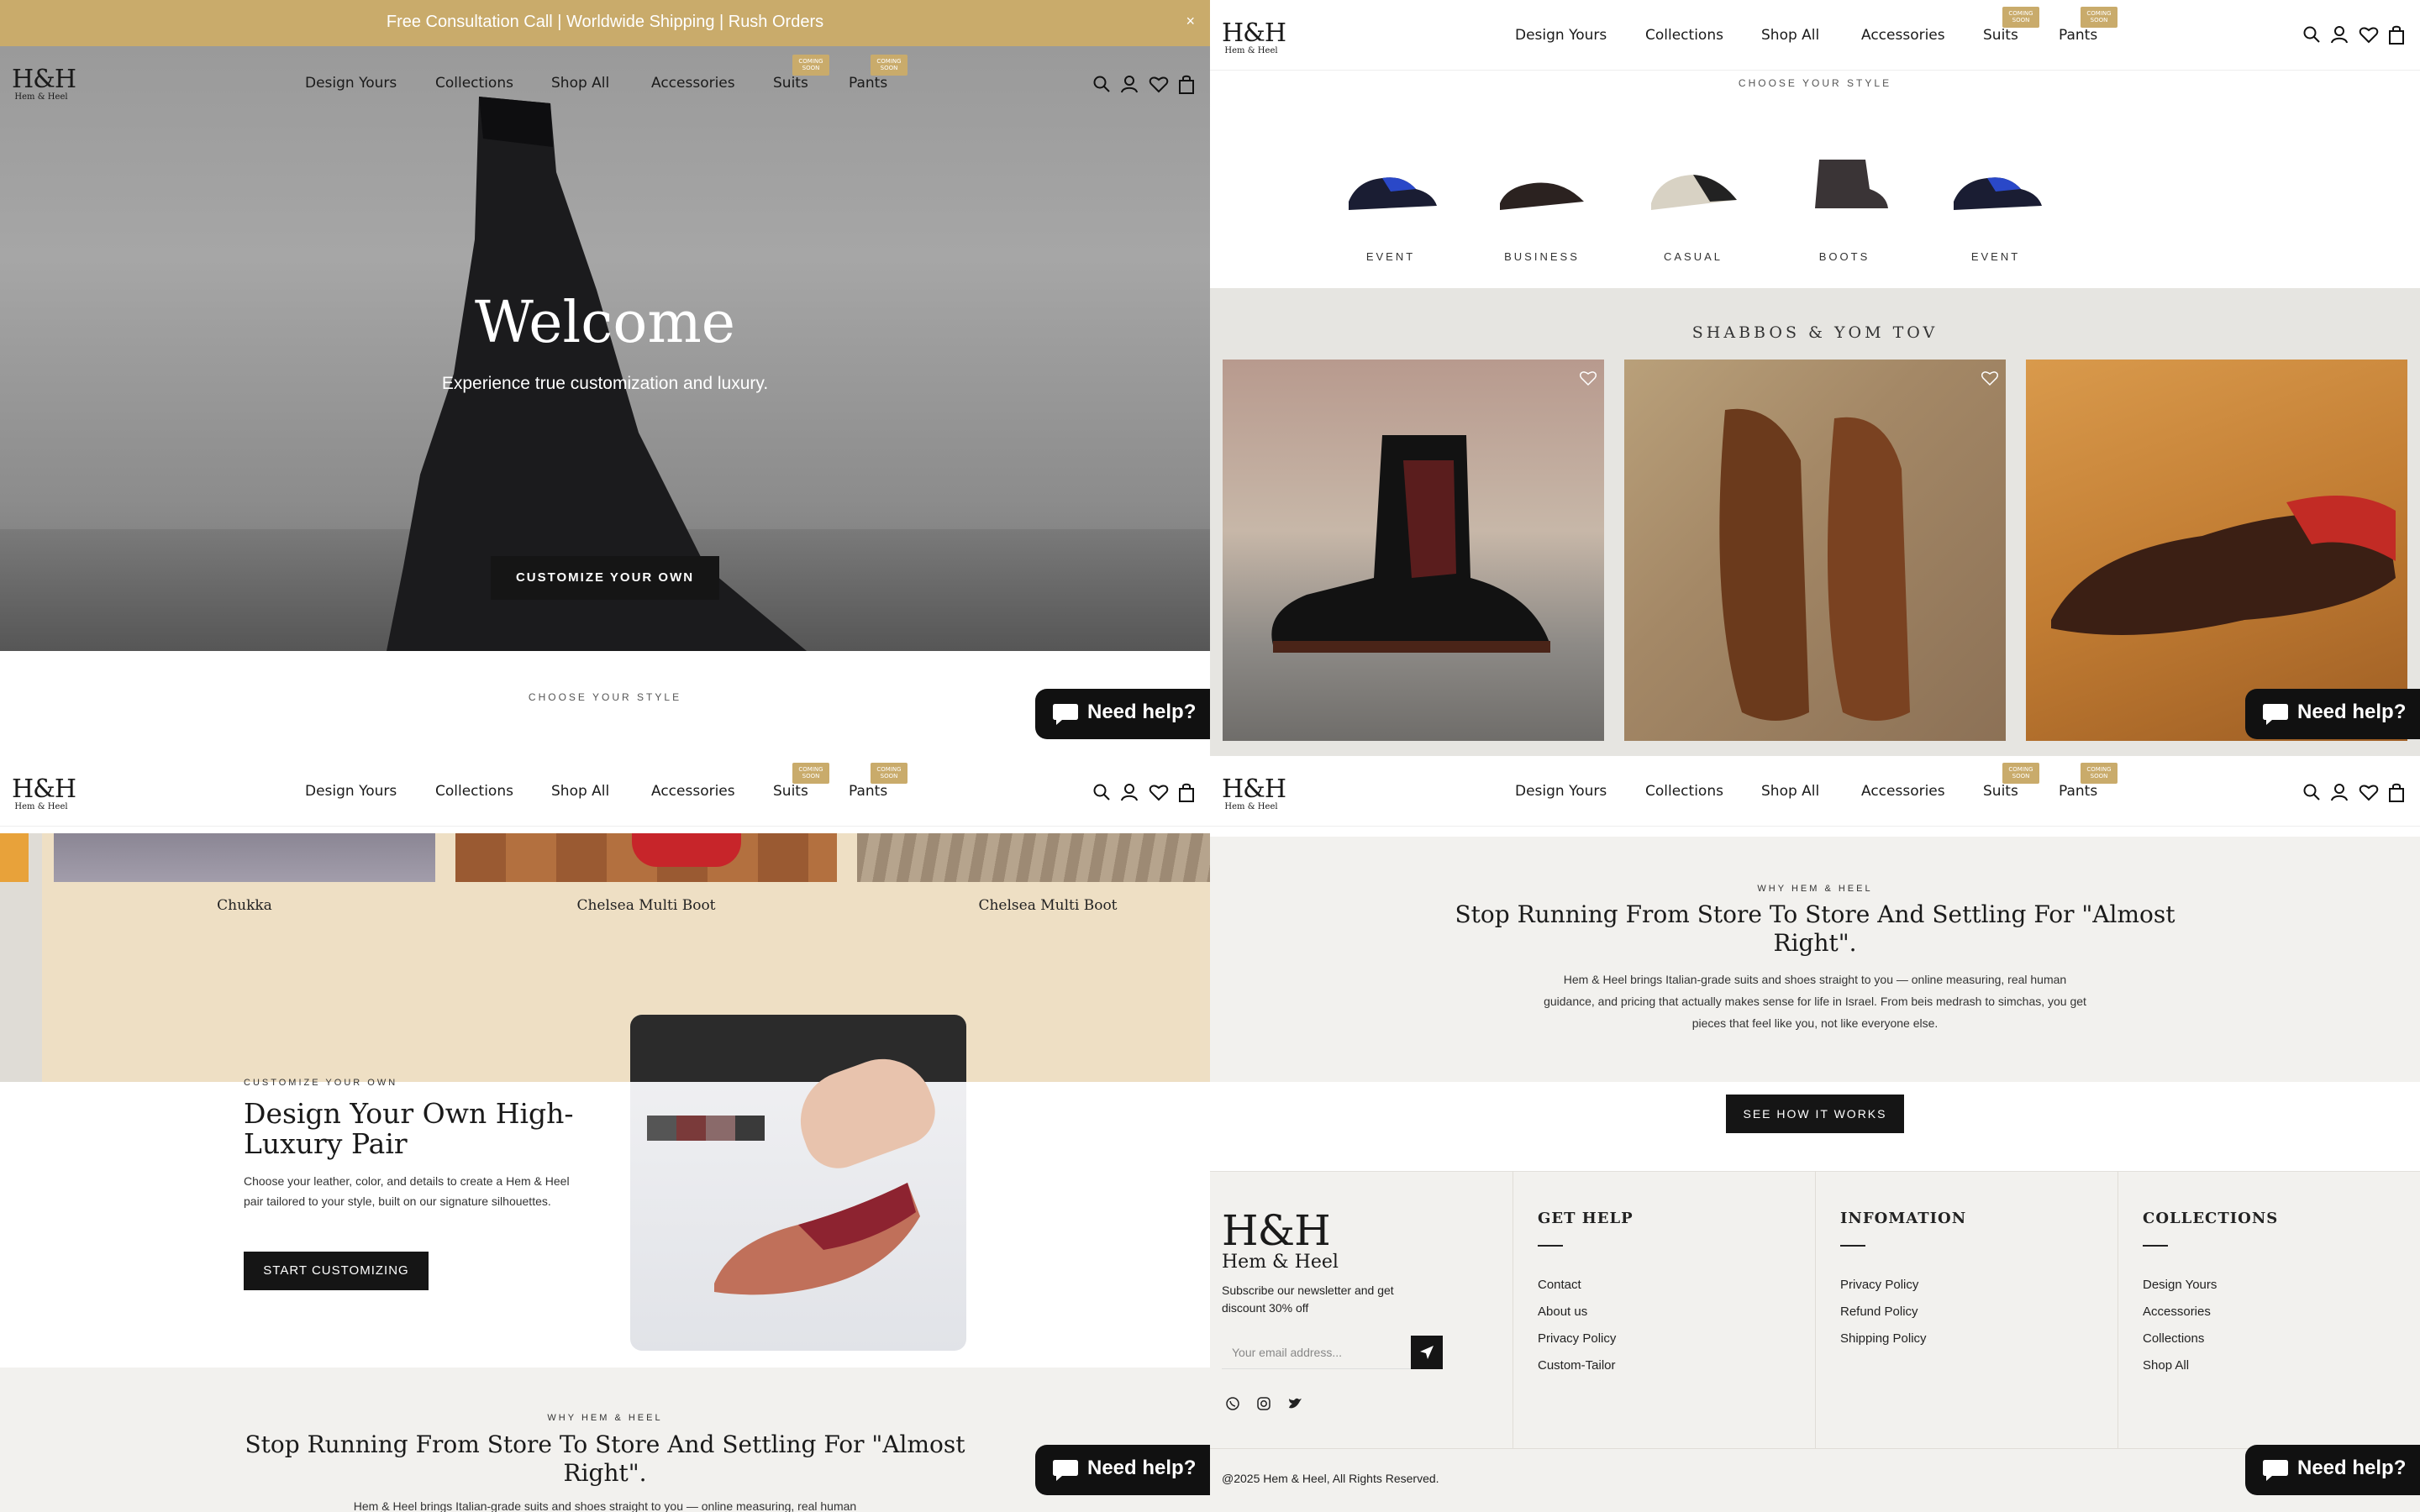 This screenshot has height=1512, width=2420. I want to click on chat-icon, so click(1065, 714).